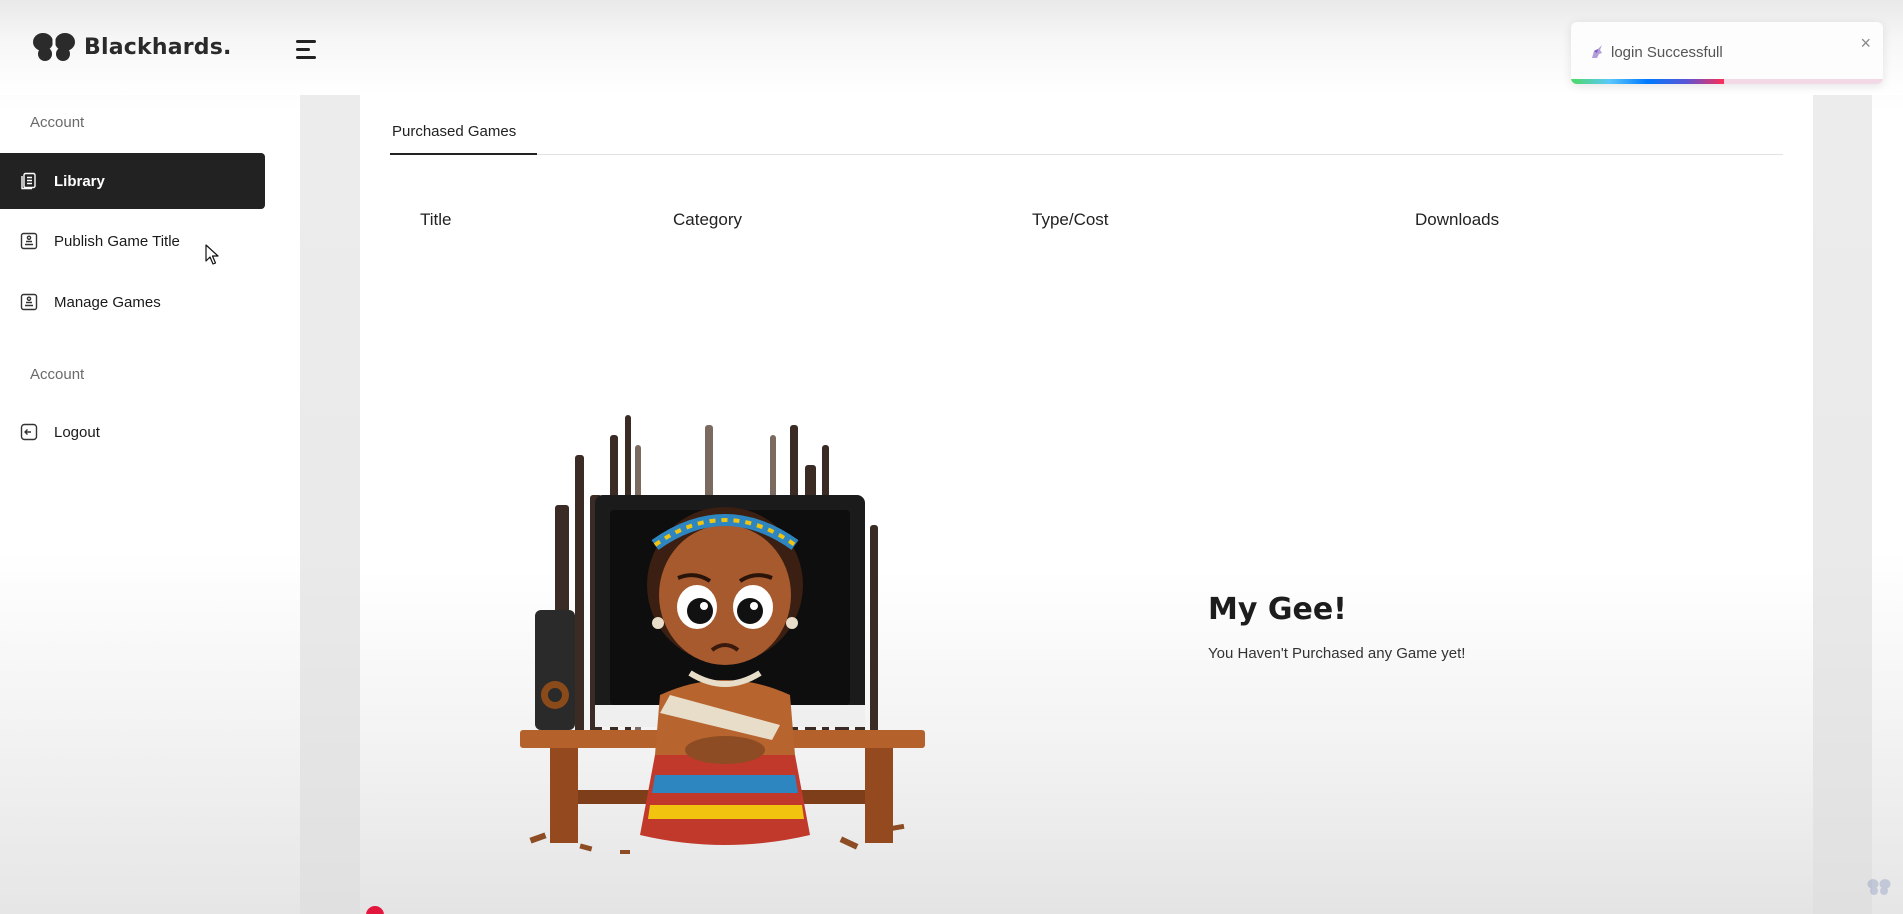 This screenshot has width=1903, height=914. What do you see at coordinates (1457, 219) in the screenshot?
I see `column-header-downloads: Downloads` at bounding box center [1457, 219].